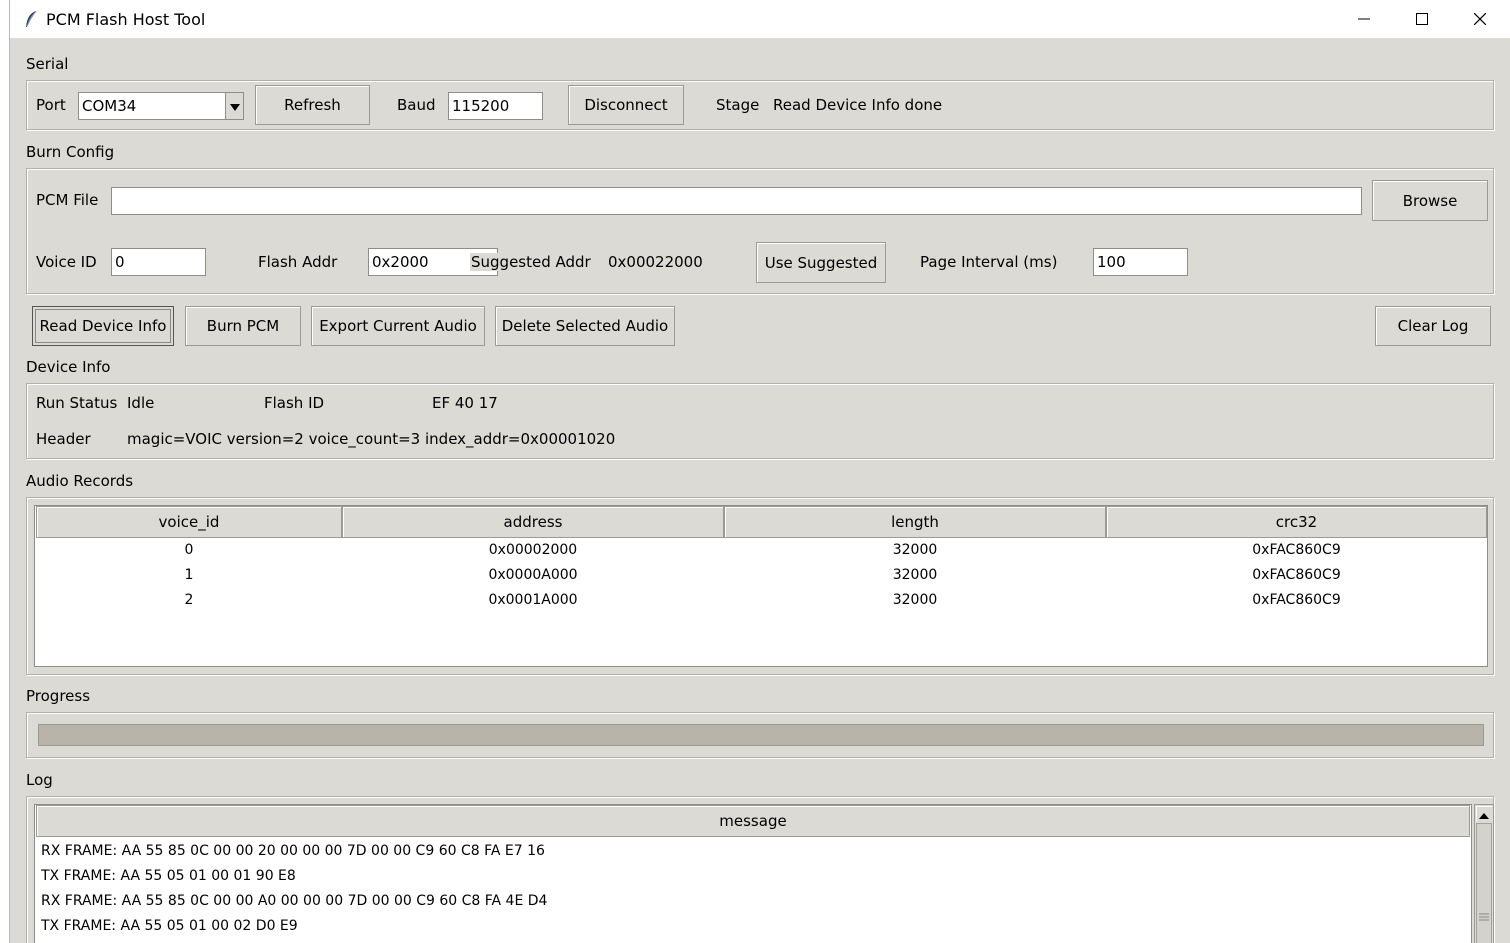 The image size is (1510, 943). What do you see at coordinates (1480, 19) in the screenshot?
I see `close-button` at bounding box center [1480, 19].